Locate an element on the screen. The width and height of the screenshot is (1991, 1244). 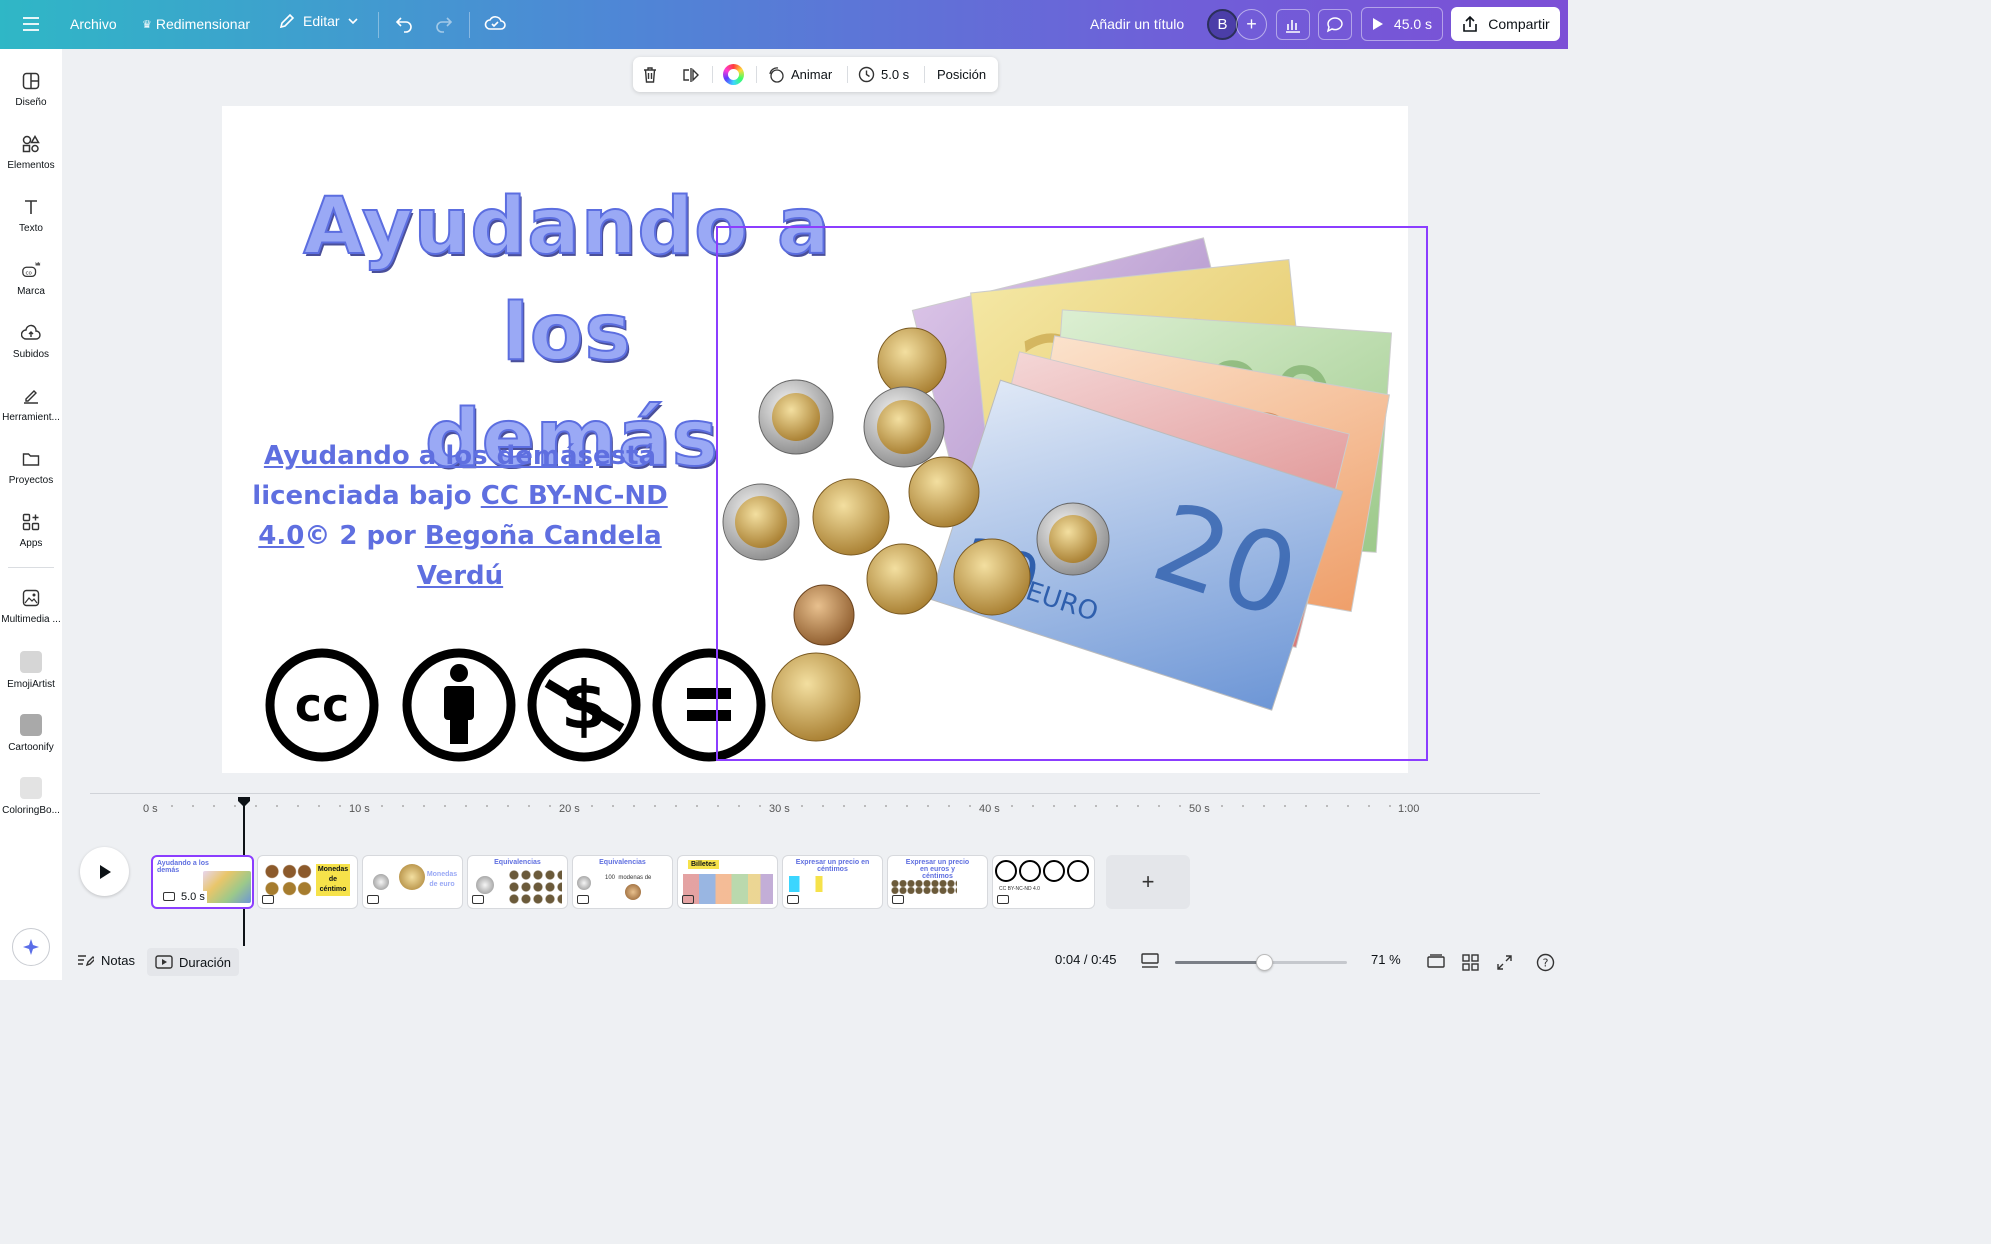
sidebar-item-text: Texto is located at coordinates (31, 215).